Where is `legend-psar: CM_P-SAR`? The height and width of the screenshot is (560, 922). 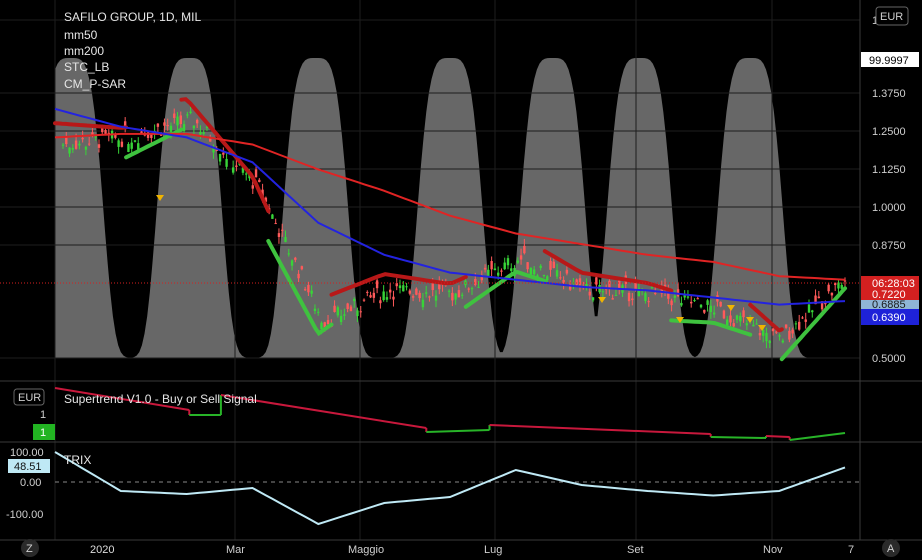
legend-psar: CM_P-SAR is located at coordinates (95, 84).